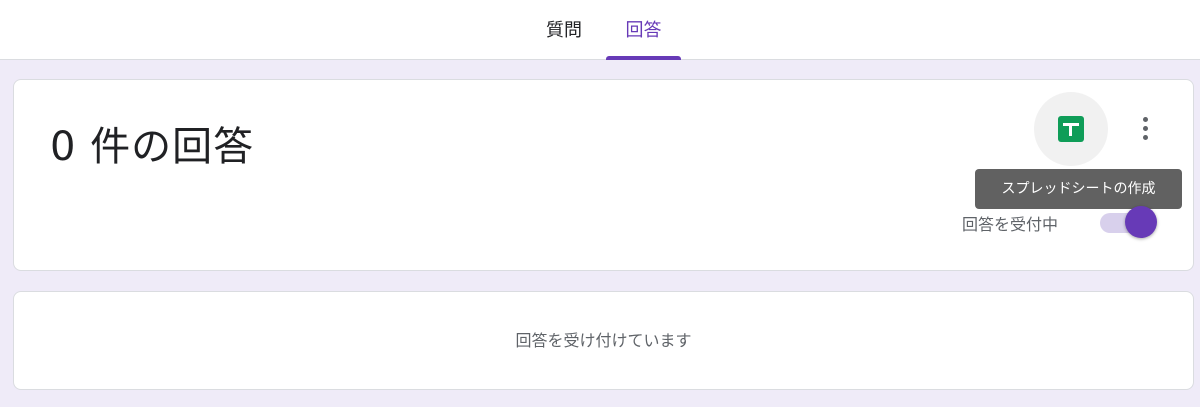 Image resolution: width=1200 pixels, height=407 pixels. I want to click on google-sheets-icon, so click(1071, 129).